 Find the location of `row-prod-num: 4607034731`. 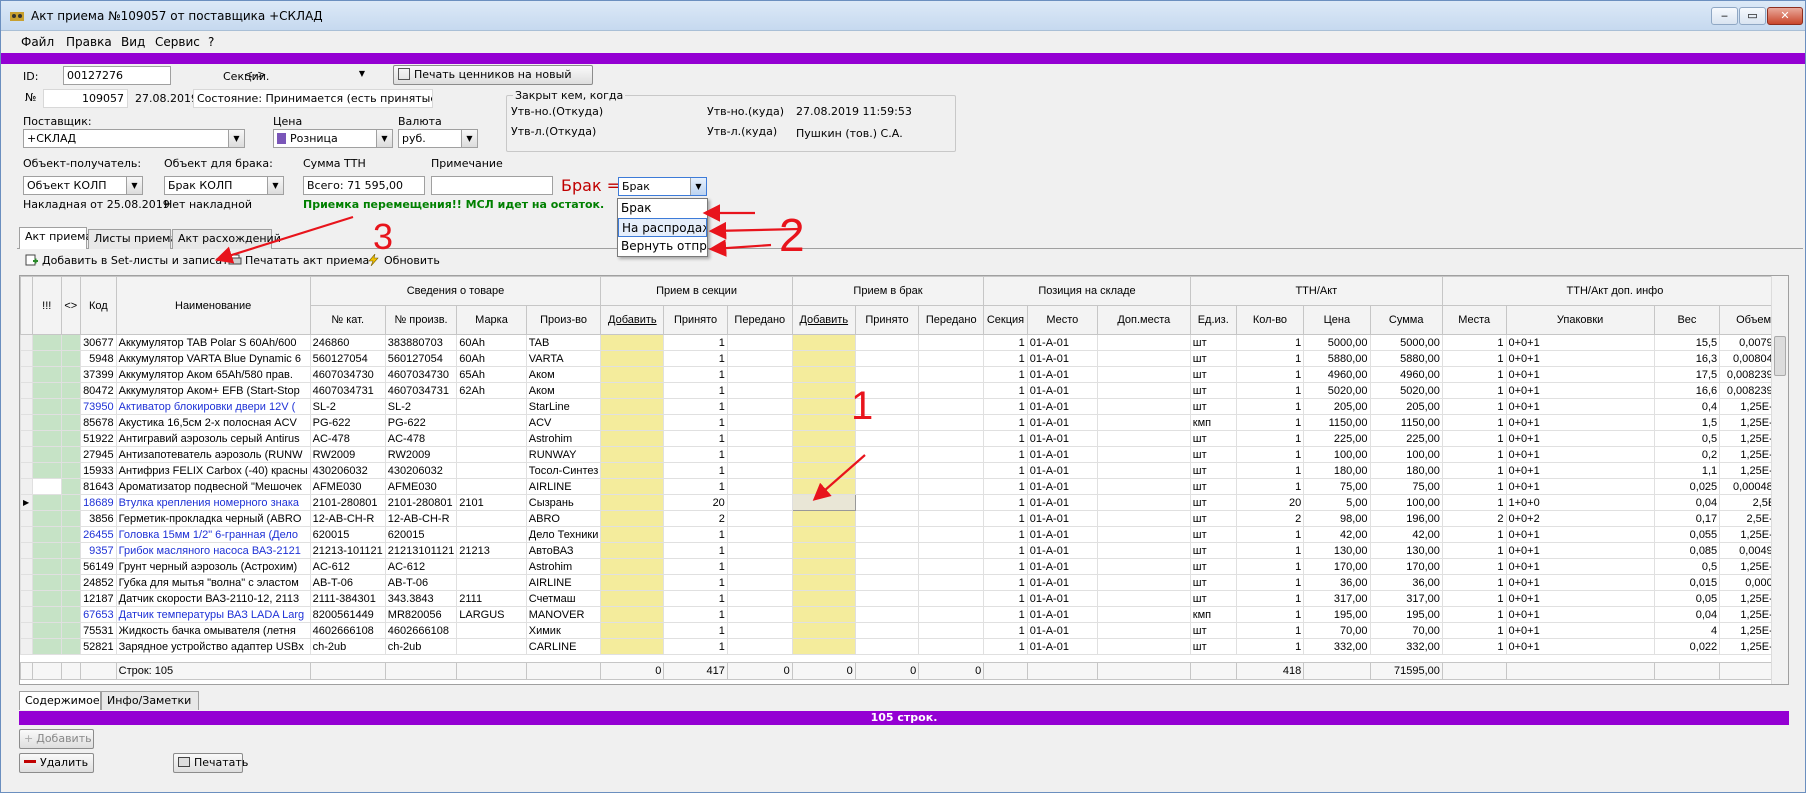

row-prod-num: 4607034731 is located at coordinates (421, 390).